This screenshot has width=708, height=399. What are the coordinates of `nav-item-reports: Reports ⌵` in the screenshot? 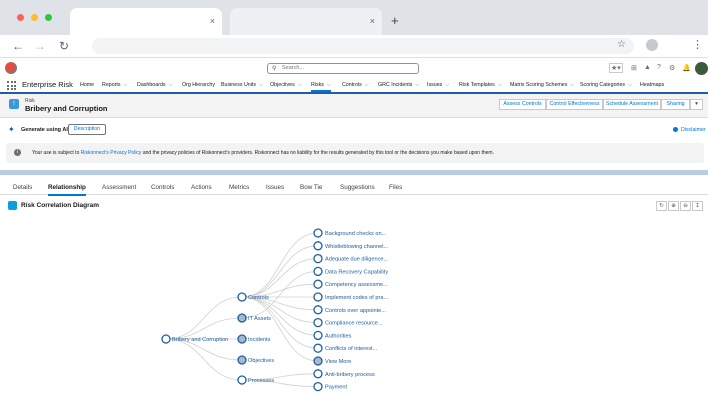 It's located at (114, 85).